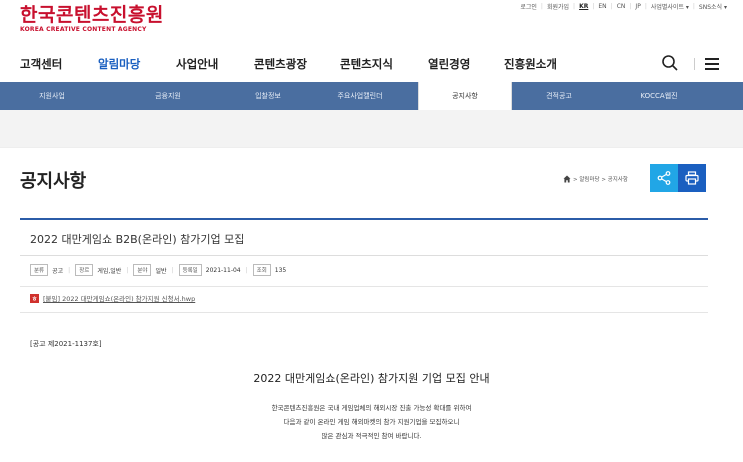  I want to click on main-navigation: 고객센터 알림마당 사업안내 콘텐츠광장 콘텐츠지식 열린경영 진흥원소개, so click(371, 63).